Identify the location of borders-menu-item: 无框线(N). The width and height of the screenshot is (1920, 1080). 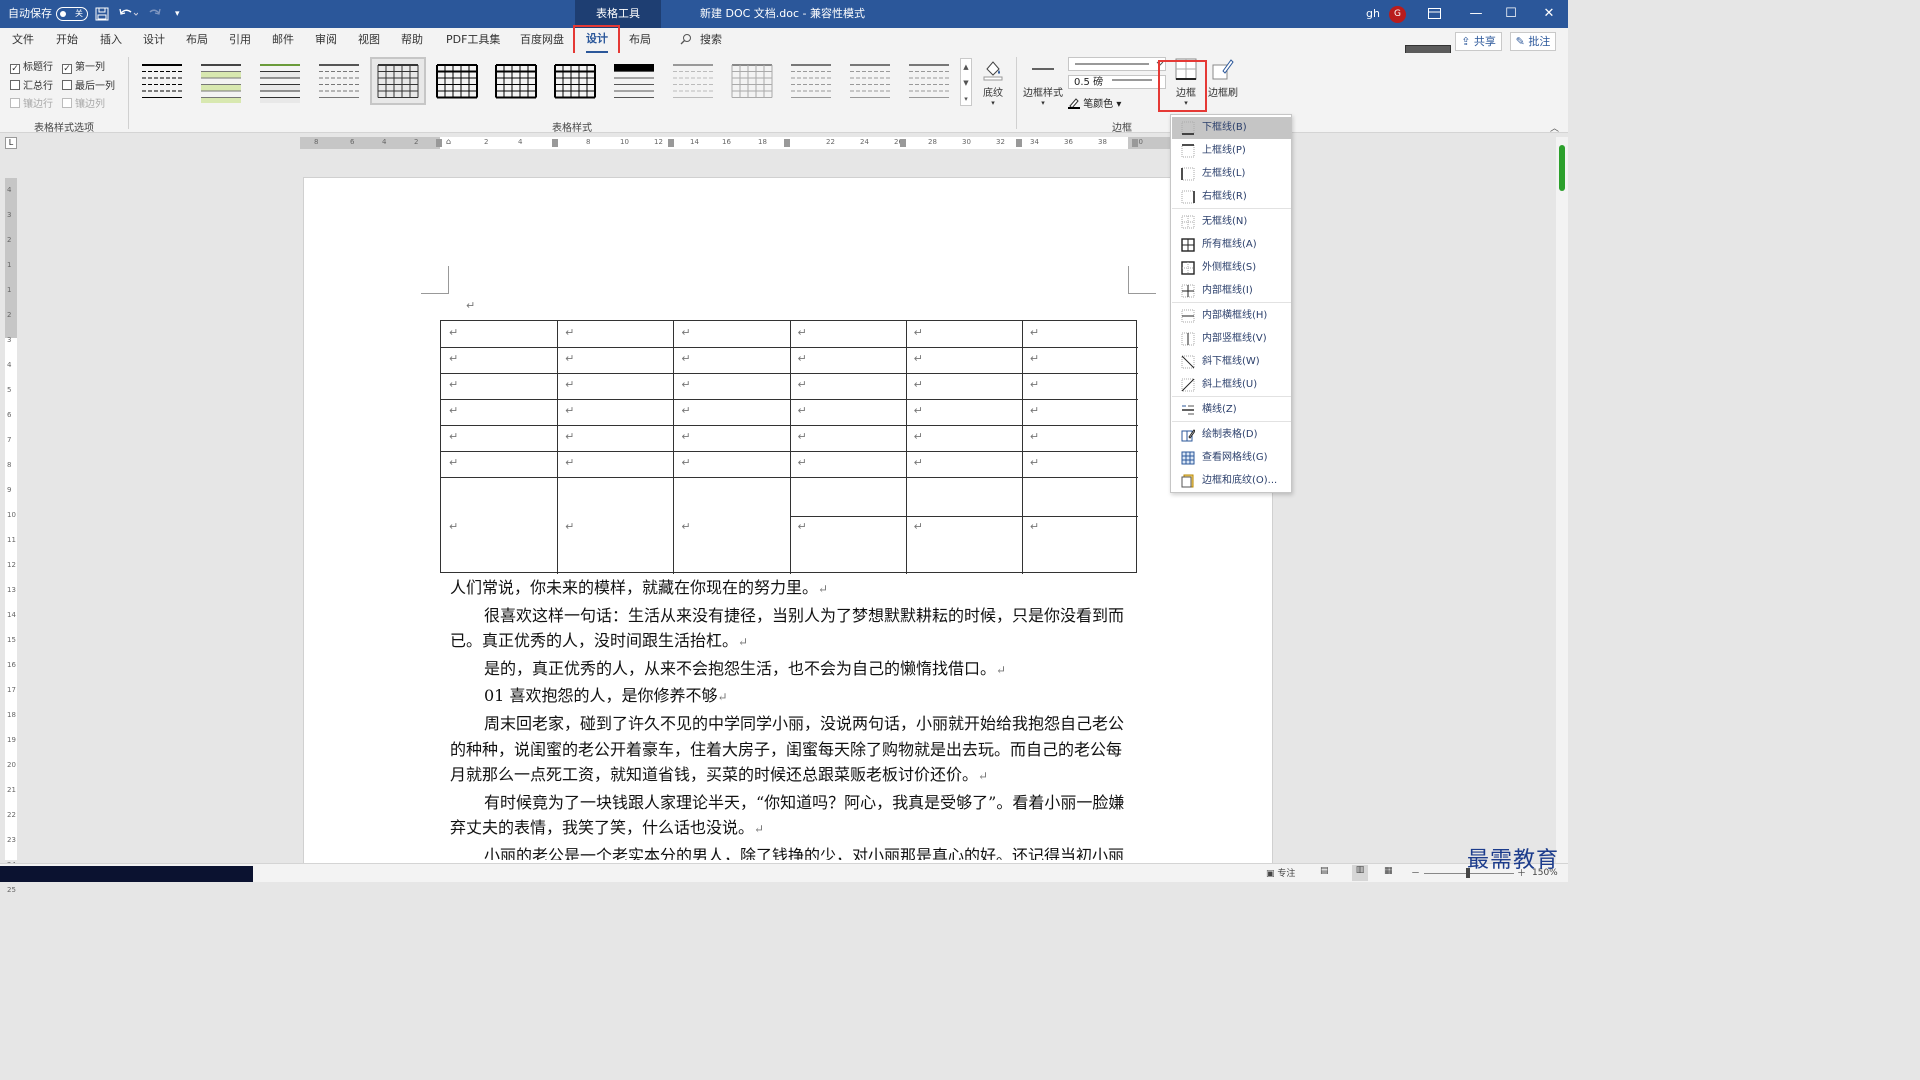
(1231, 222).